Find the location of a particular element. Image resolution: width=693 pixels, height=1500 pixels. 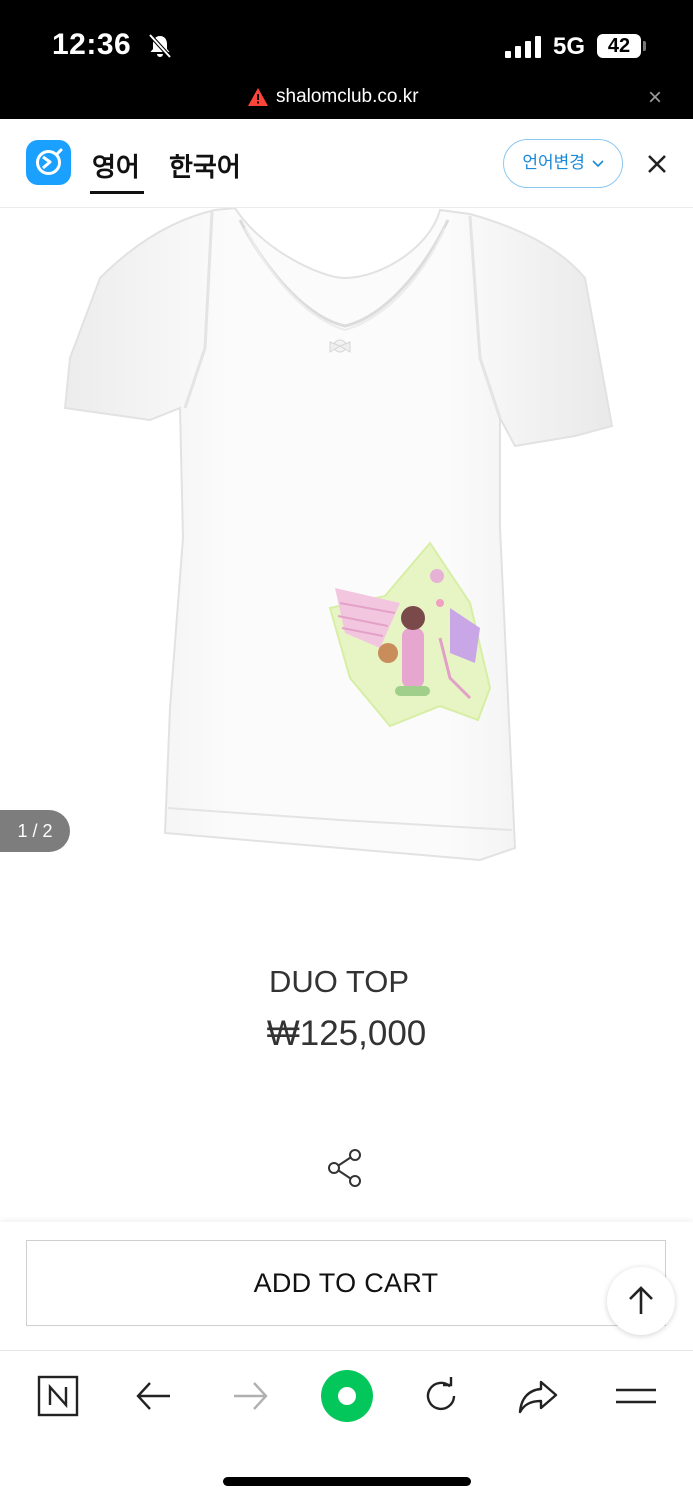

bell-slash-icon is located at coordinates (160, 46).